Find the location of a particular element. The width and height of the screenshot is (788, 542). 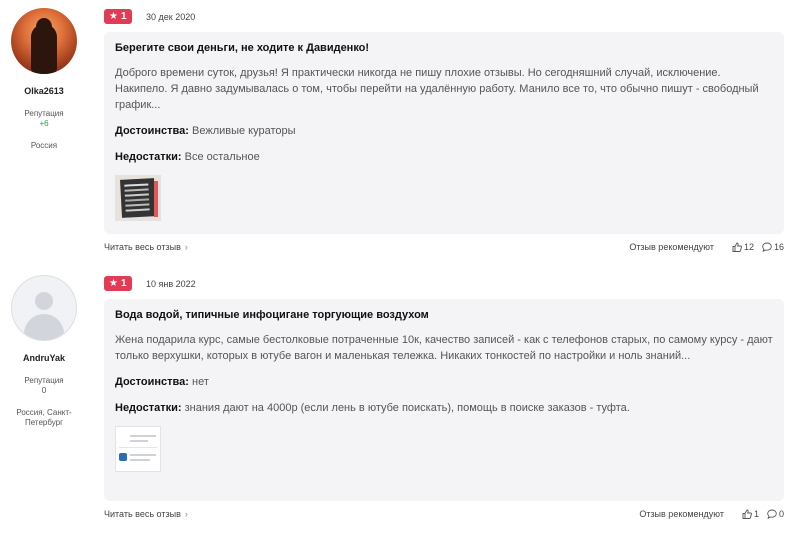

review-meta: ★ 1 30 дек 2020 is located at coordinates (150, 16).